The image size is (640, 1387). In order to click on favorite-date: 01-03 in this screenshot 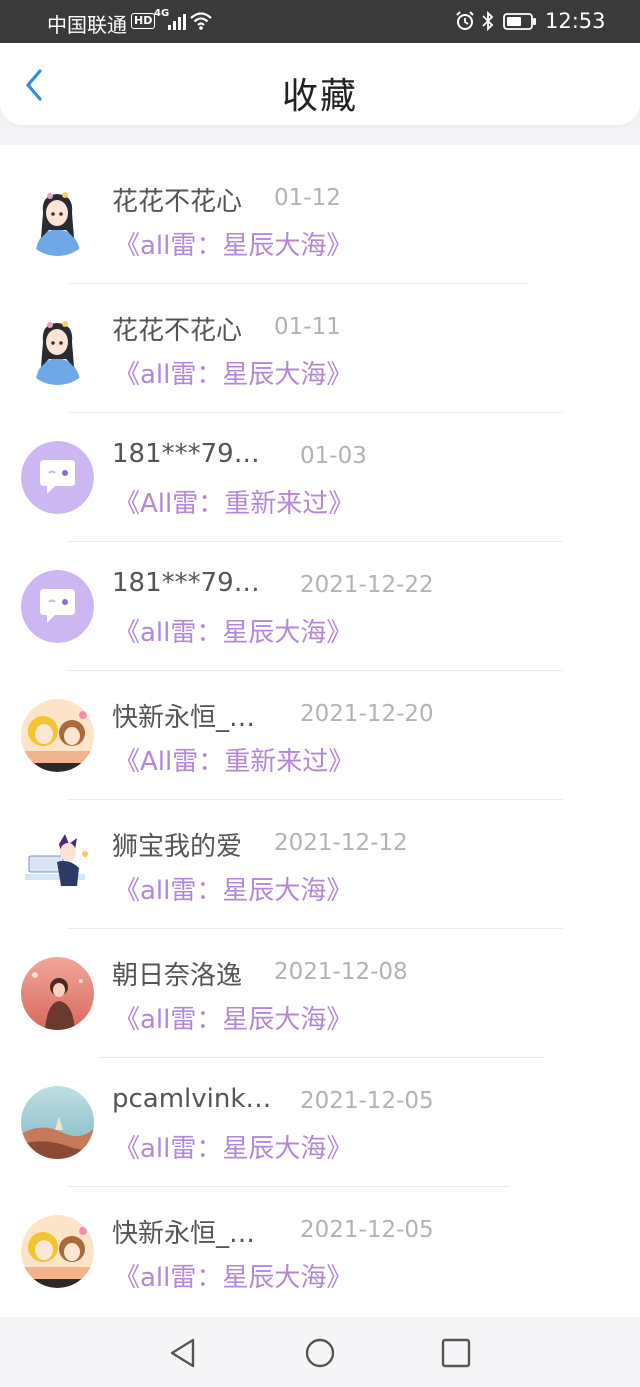, I will do `click(333, 456)`.